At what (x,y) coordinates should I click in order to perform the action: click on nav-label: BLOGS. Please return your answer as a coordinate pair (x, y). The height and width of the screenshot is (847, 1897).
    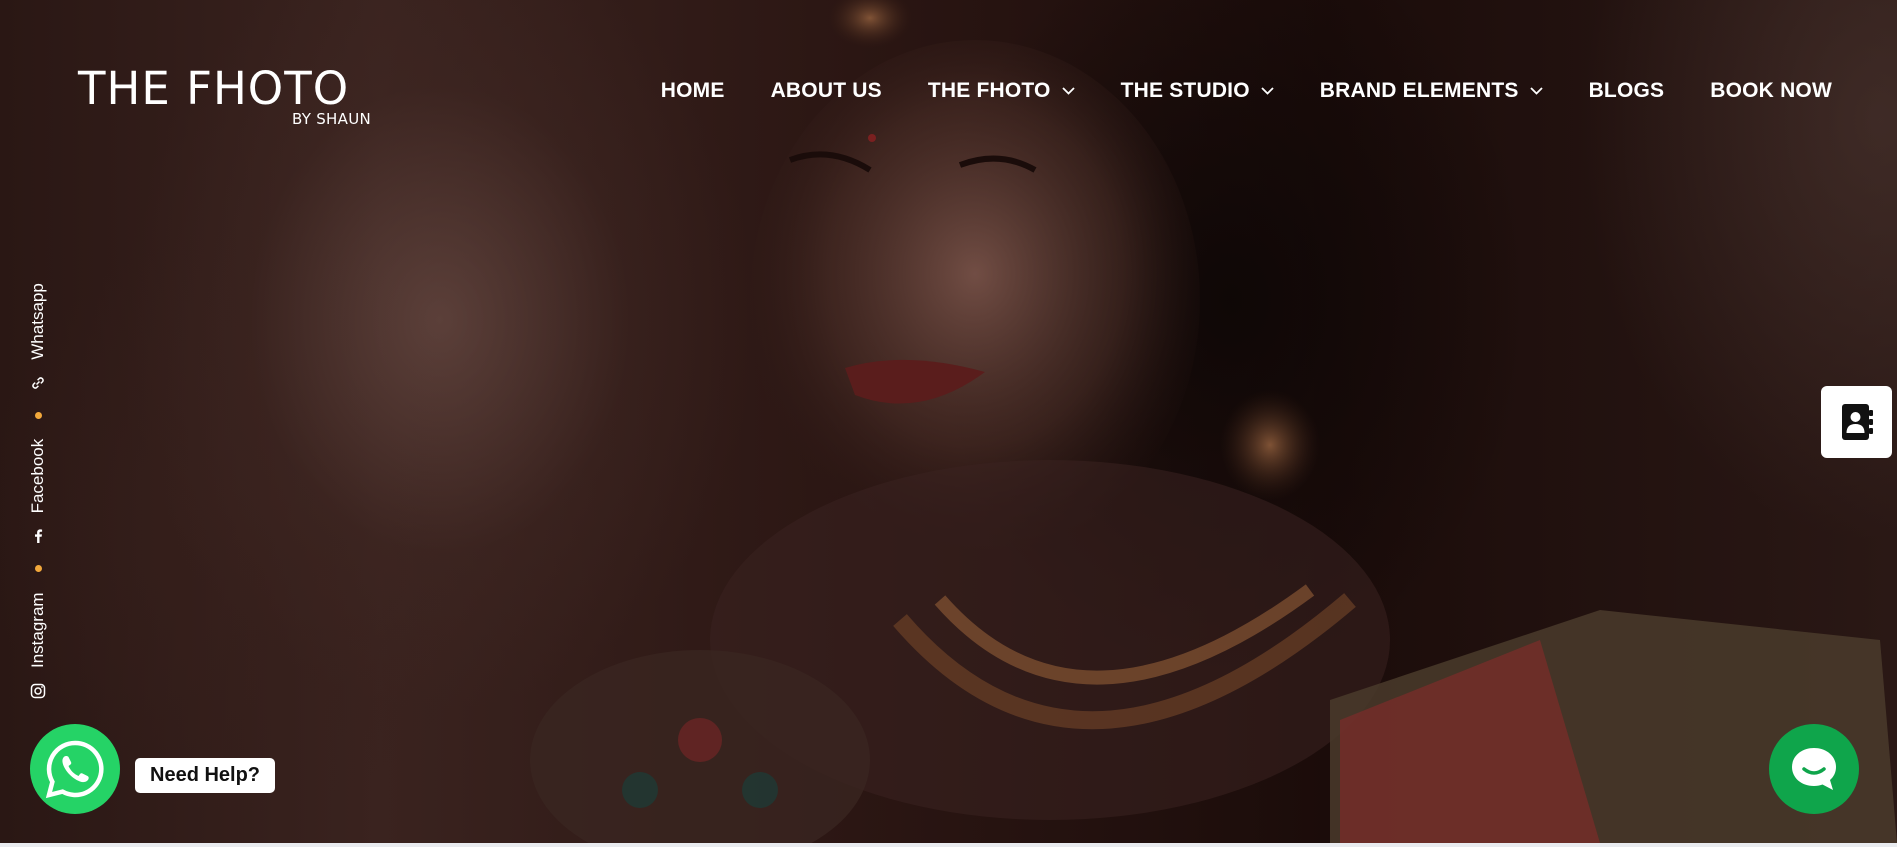
    Looking at the image, I should click on (1626, 90).